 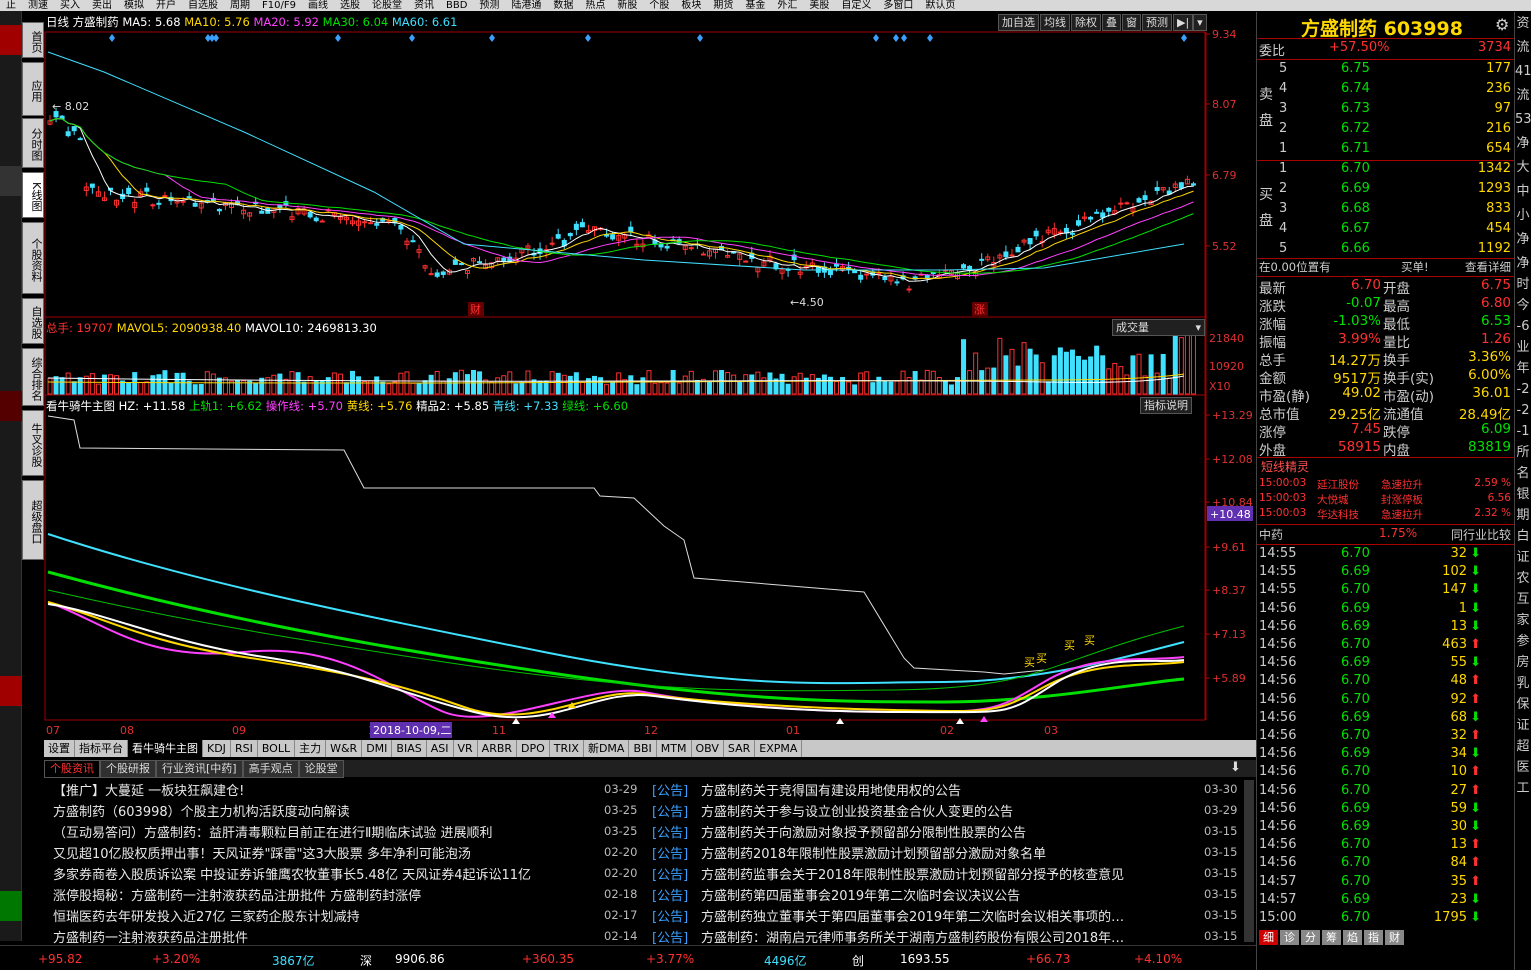 What do you see at coordinates (1523, 514) in the screenshot?
I see `side-panel-item: 期` at bounding box center [1523, 514].